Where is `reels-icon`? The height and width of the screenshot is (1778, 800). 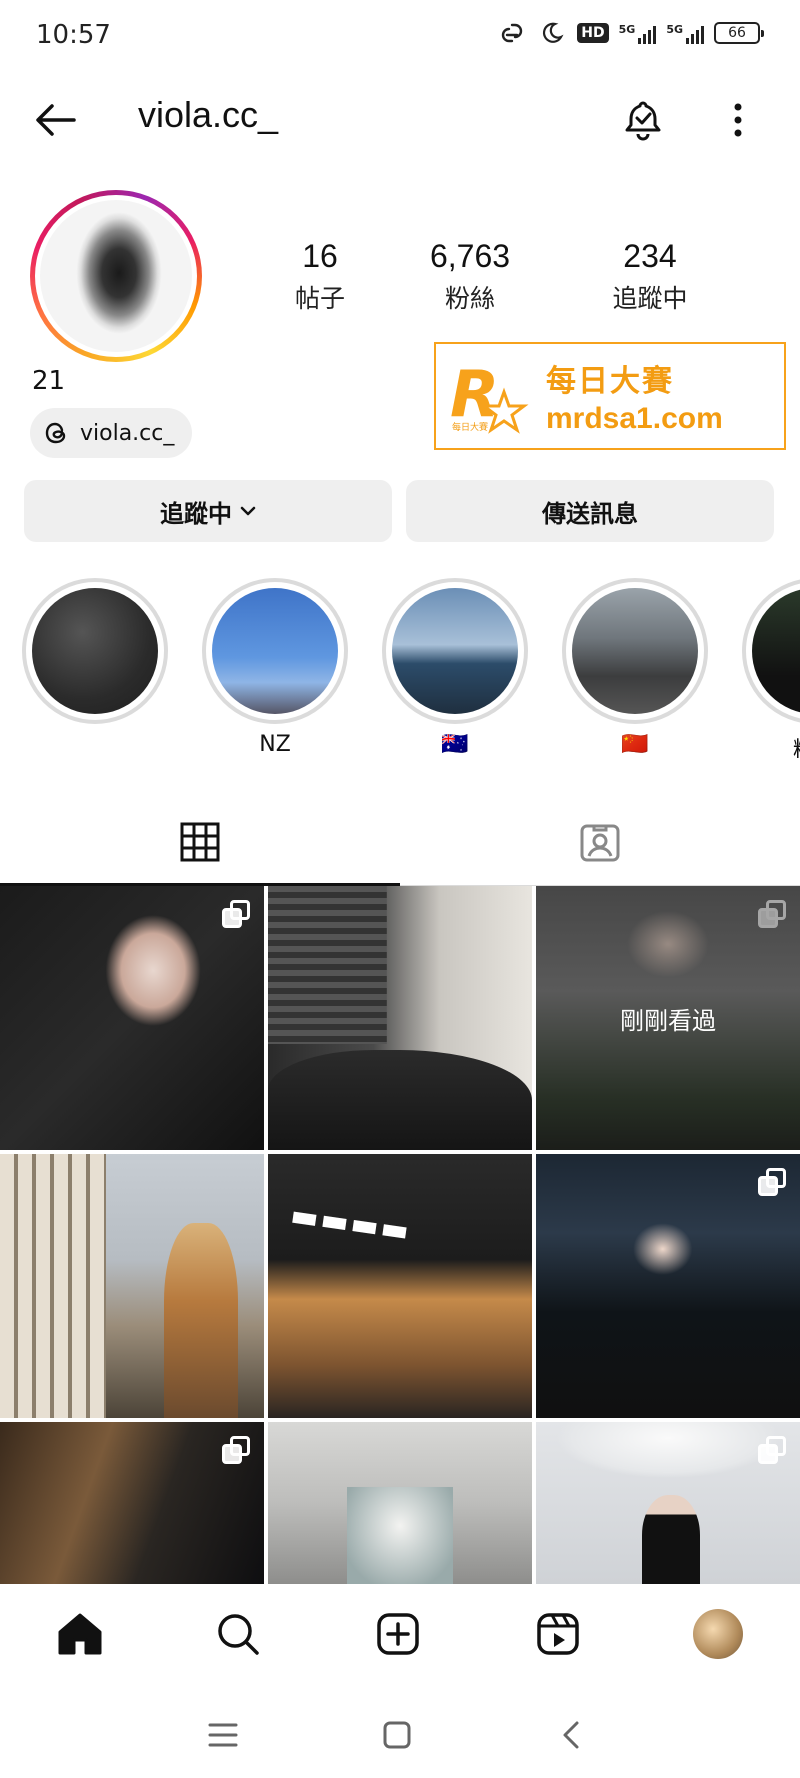
reels-icon is located at coordinates (558, 1634).